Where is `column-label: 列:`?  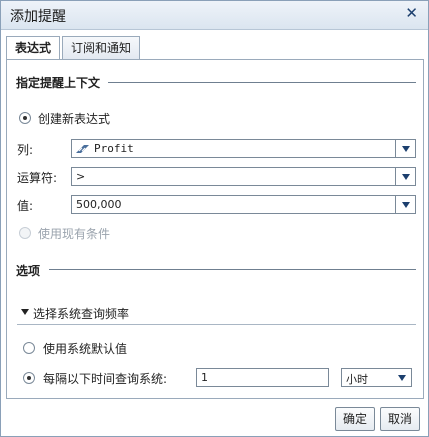 column-label: 列: is located at coordinates (25, 150).